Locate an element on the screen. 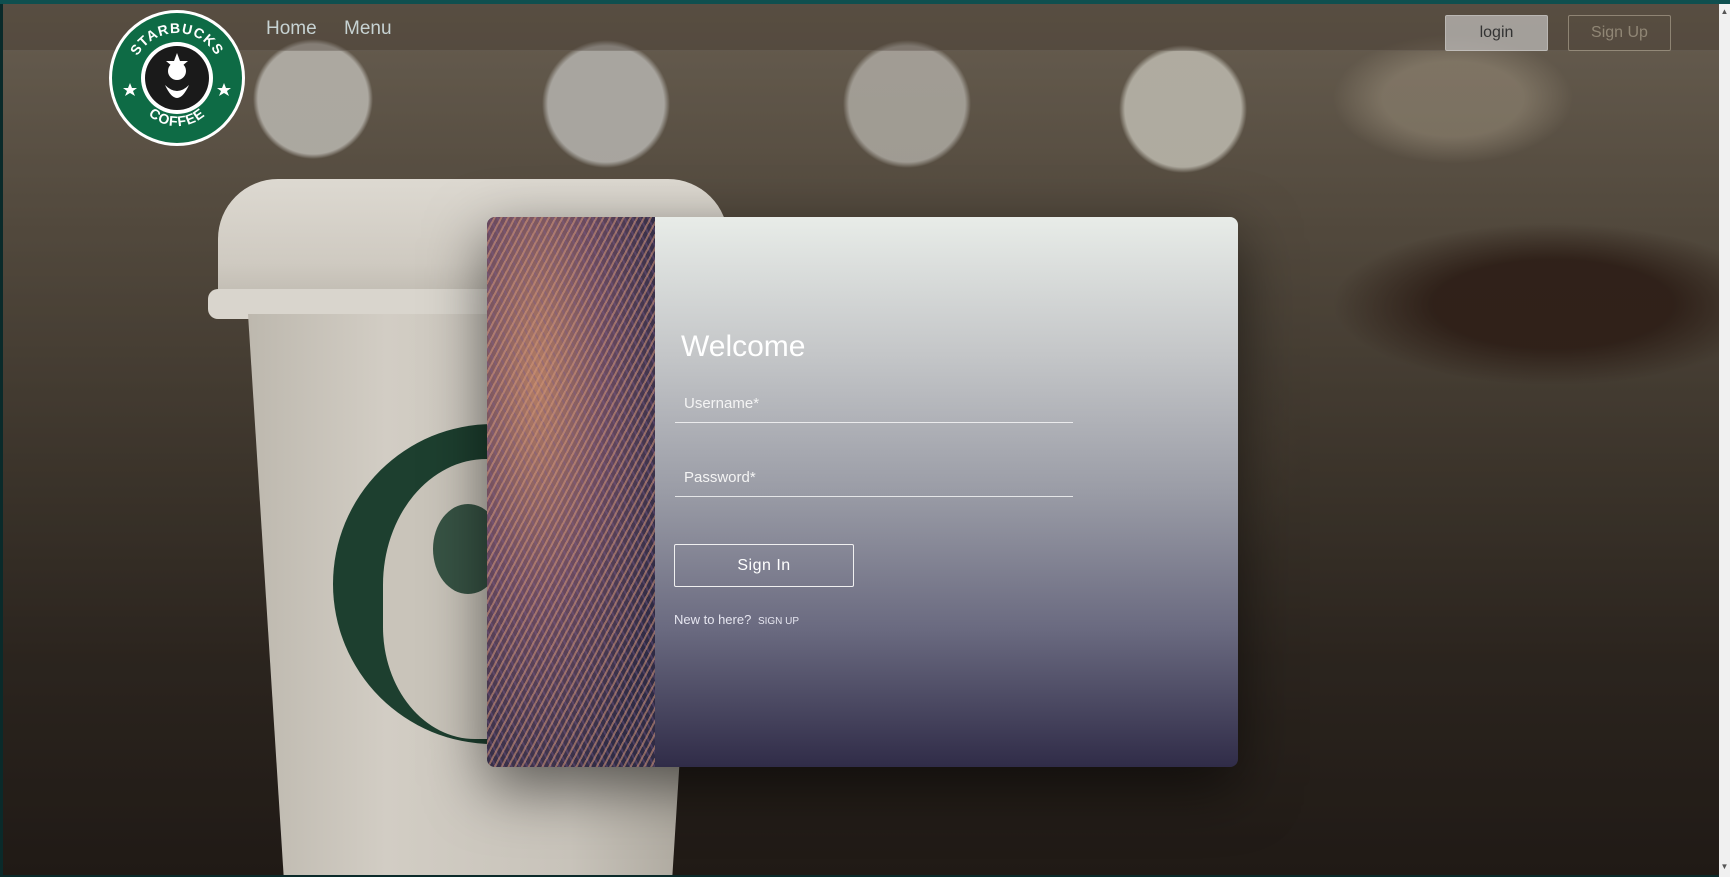  chevron-up-icon: ▲ is located at coordinates (1724, 12).